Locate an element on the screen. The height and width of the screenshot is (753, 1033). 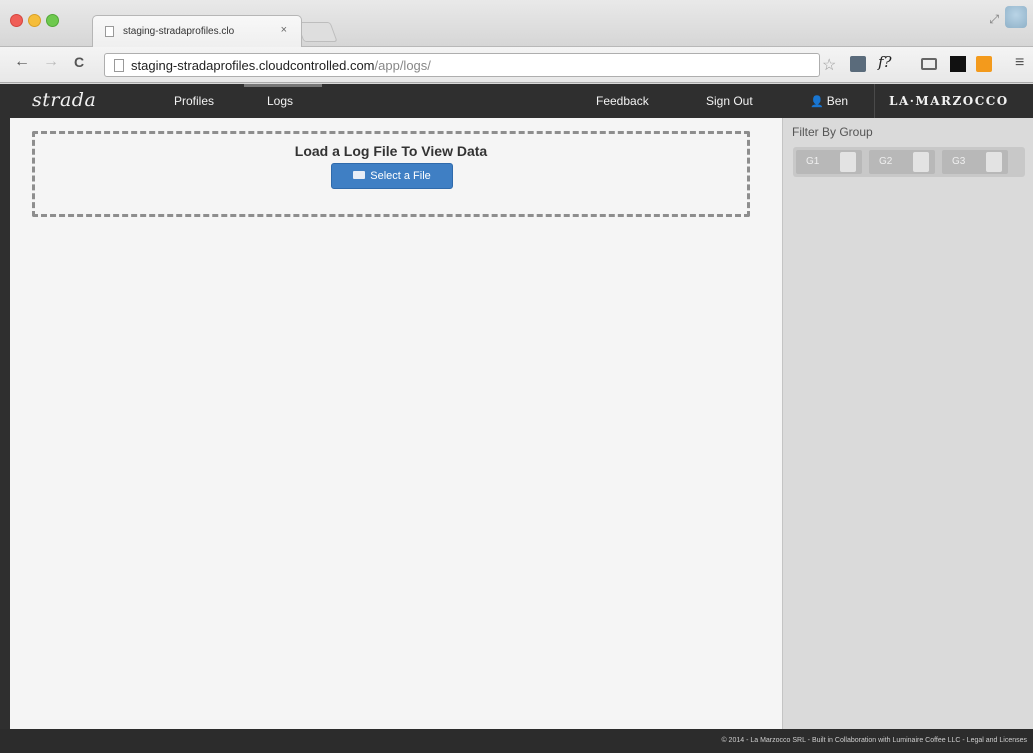
nav-user: 👤 Ben is located at coordinates (829, 101).